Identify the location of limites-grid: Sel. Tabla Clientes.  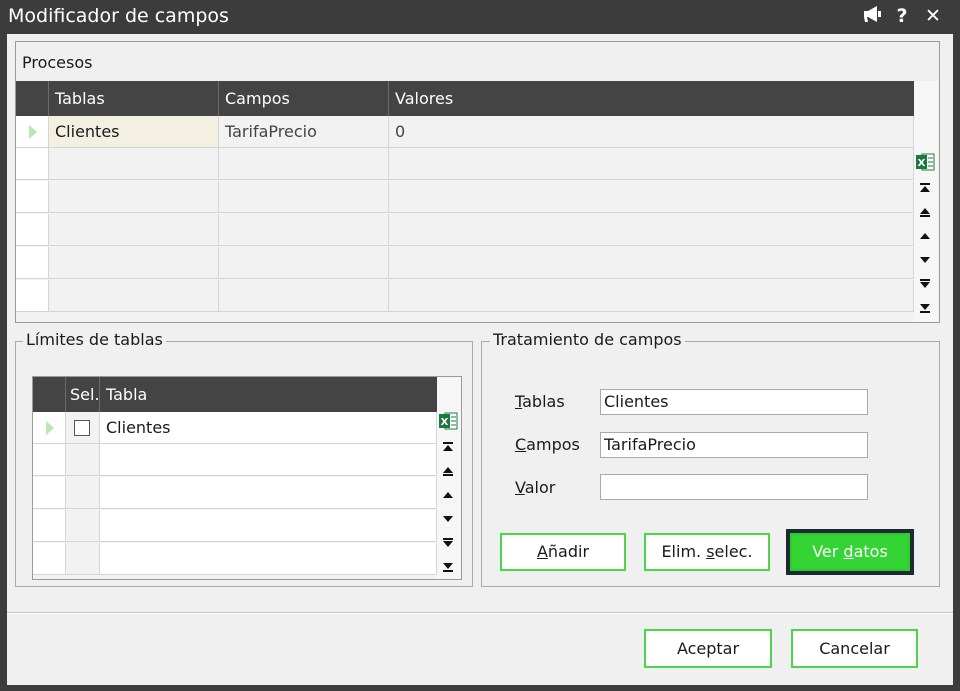
(234, 478).